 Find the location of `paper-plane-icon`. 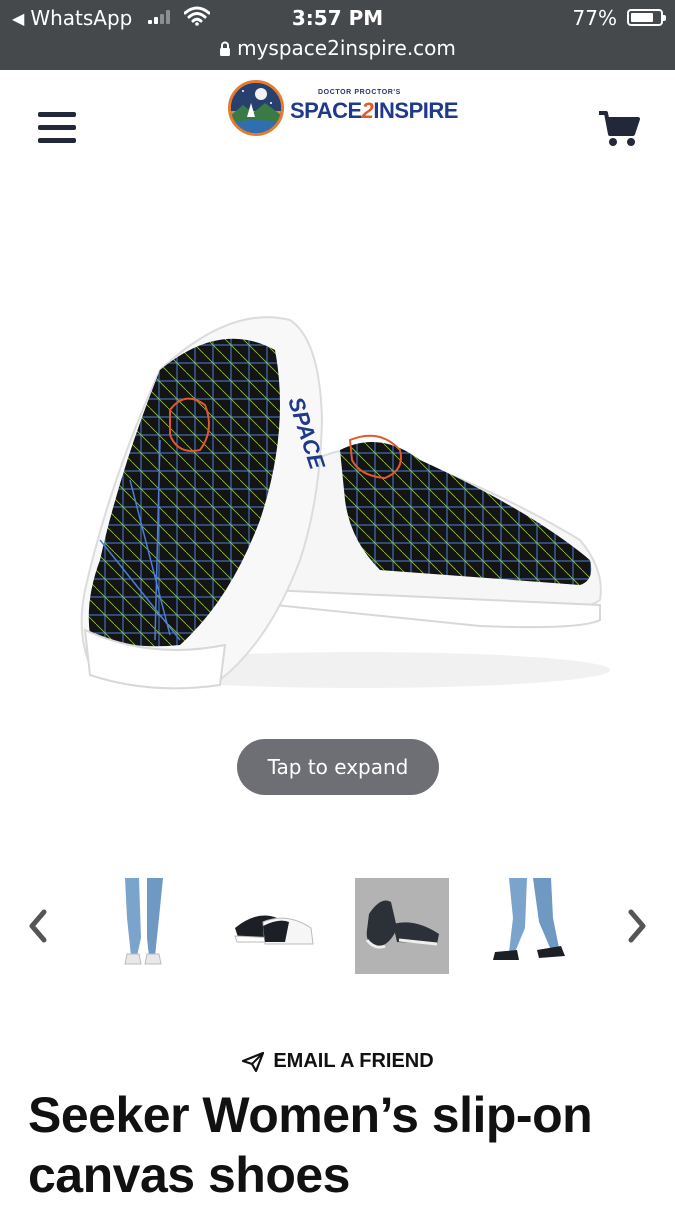

paper-plane-icon is located at coordinates (253, 1061).